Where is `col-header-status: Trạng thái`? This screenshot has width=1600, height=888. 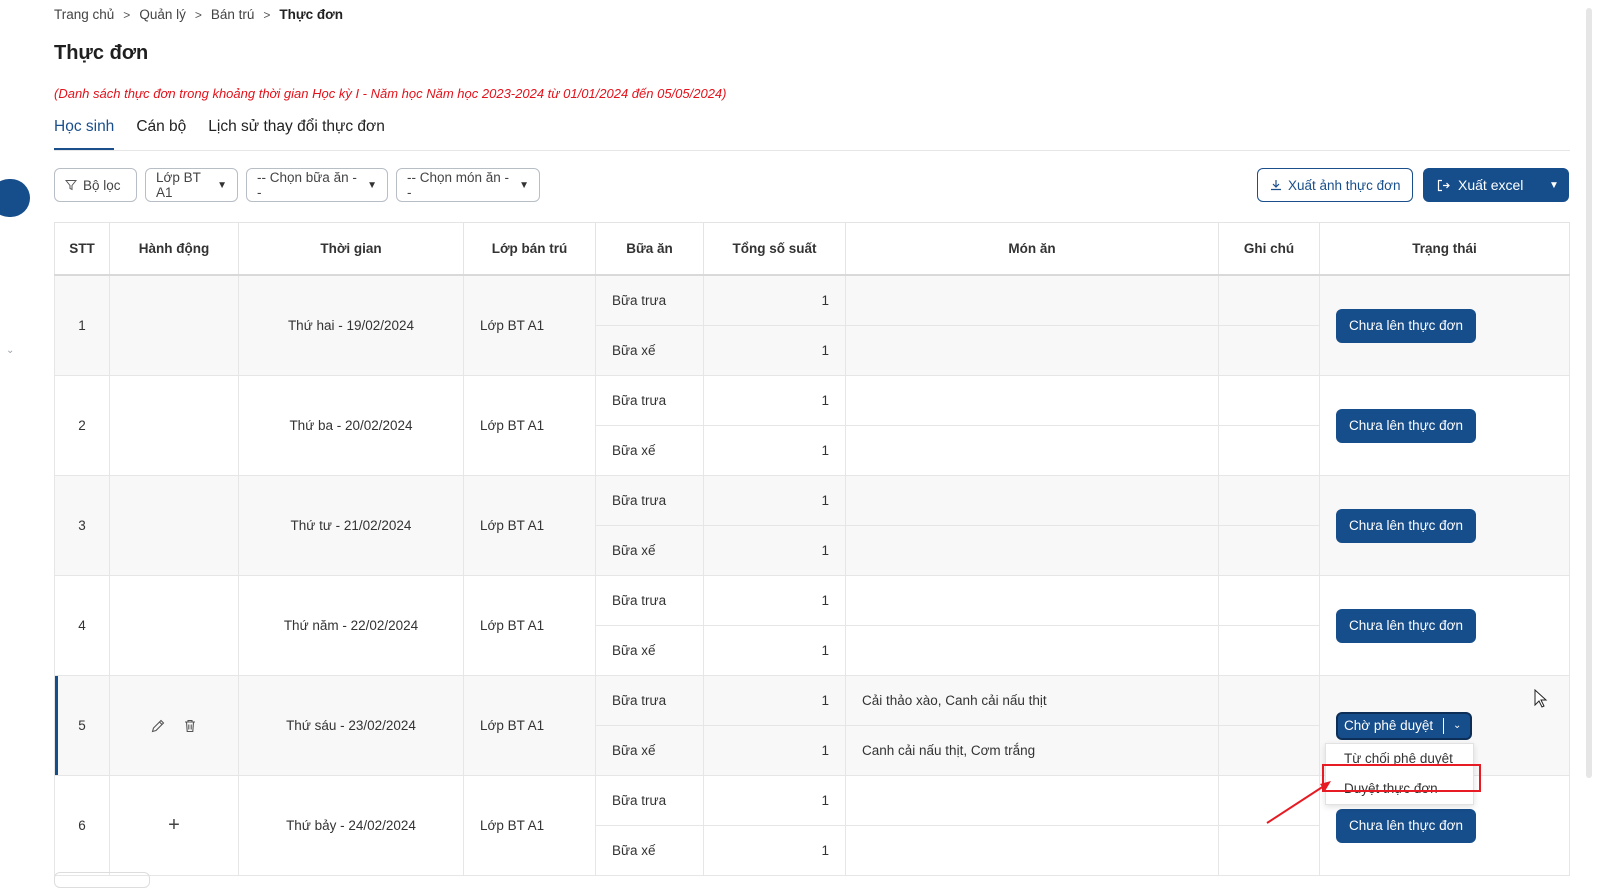
col-header-status: Trạng thái is located at coordinates (1444, 249).